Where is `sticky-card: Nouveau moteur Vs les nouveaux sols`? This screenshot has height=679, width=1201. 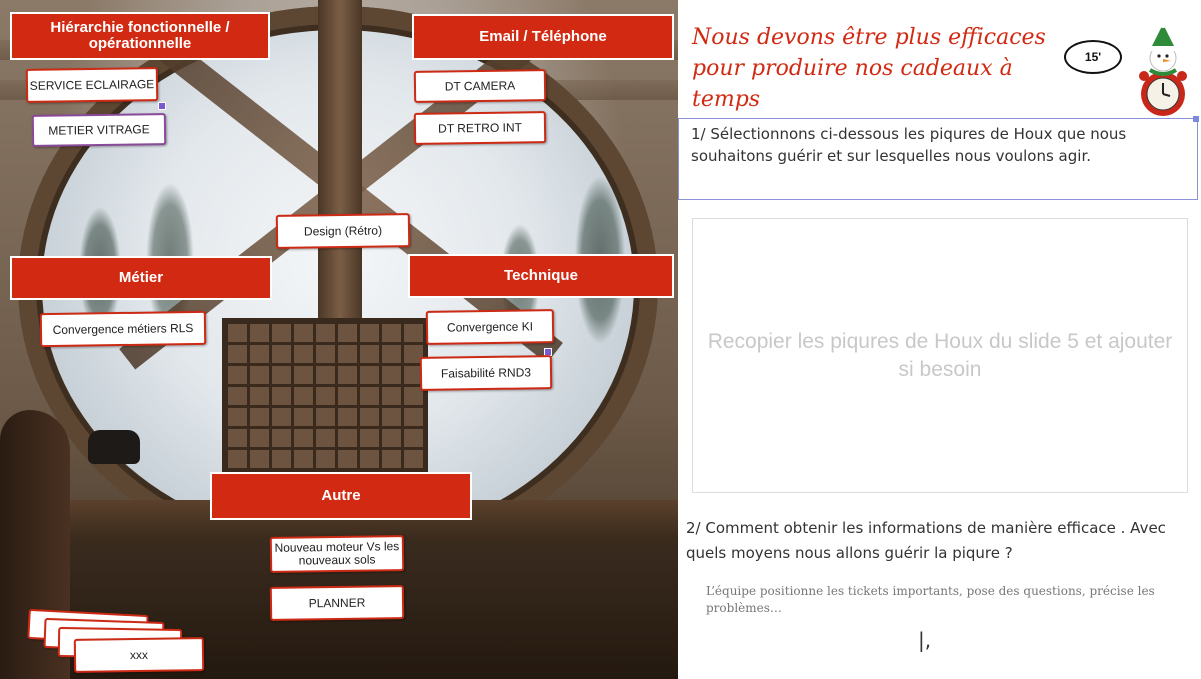 sticky-card: Nouveau moteur Vs les nouveaux sols is located at coordinates (337, 554).